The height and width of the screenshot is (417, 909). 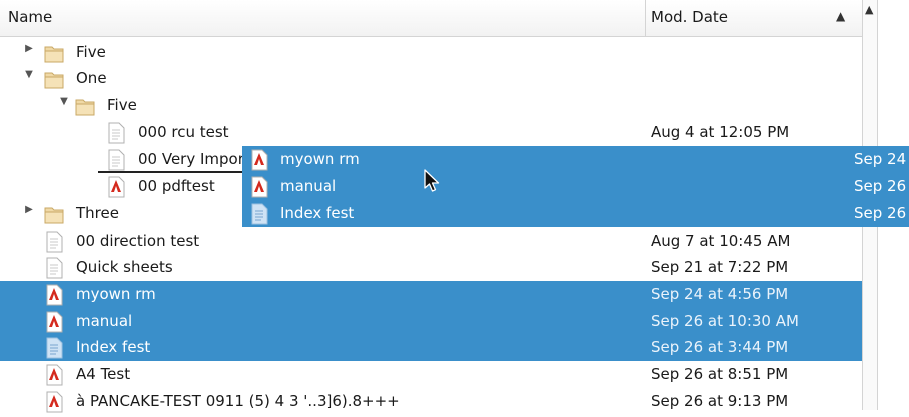 What do you see at coordinates (317, 213) in the screenshot?
I see `drag-preview-name: Index fest` at bounding box center [317, 213].